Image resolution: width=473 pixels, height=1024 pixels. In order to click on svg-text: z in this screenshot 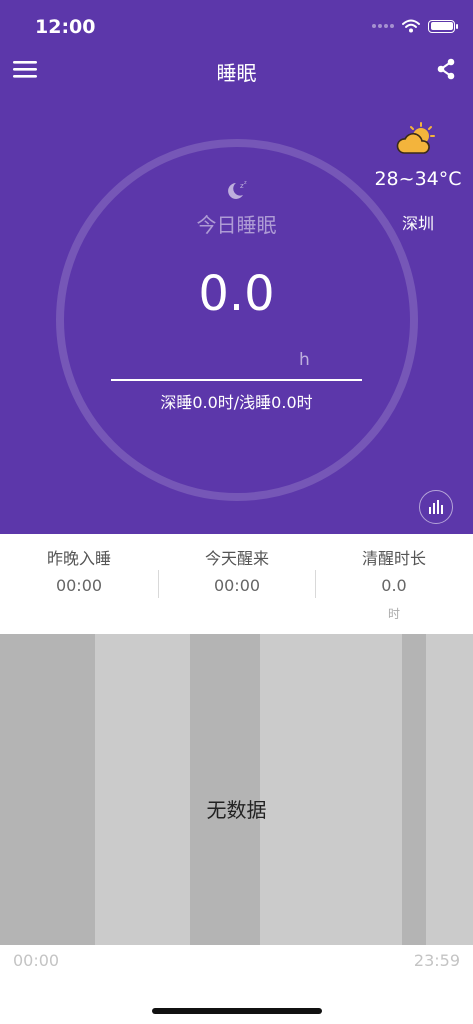, I will do `click(245, 183)`.